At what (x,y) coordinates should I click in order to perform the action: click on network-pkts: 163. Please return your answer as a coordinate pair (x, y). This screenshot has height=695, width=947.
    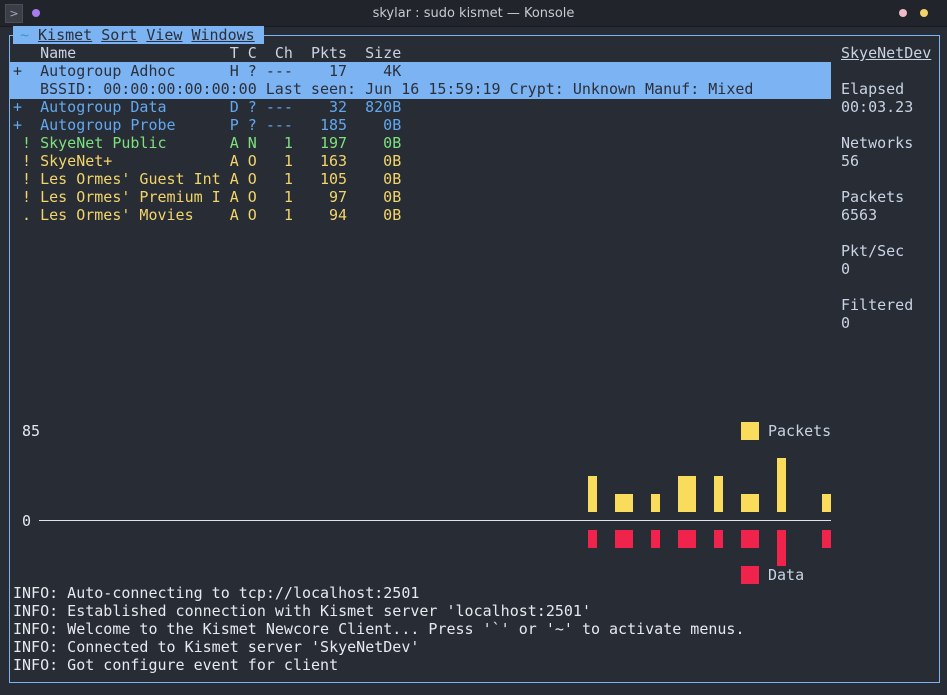
    Looking at the image, I should click on (333, 161).